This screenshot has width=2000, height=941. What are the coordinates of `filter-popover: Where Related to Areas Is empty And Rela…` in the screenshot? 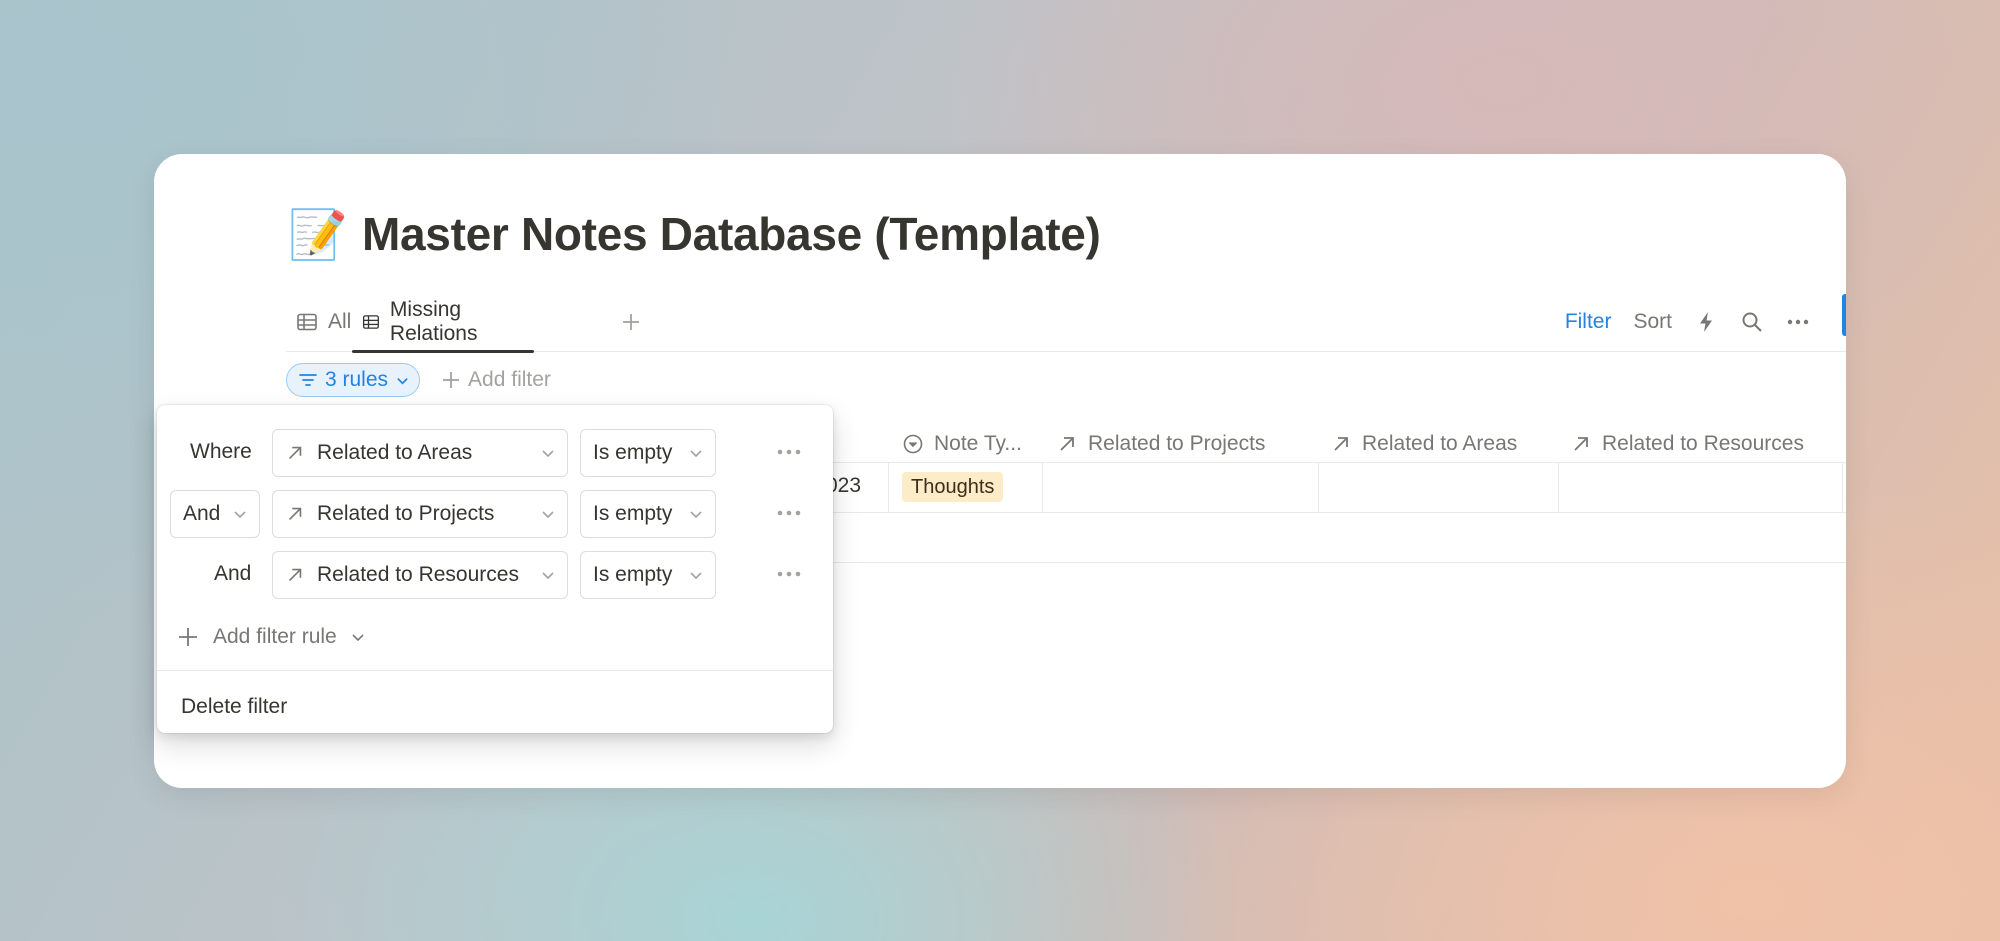 It's located at (495, 569).